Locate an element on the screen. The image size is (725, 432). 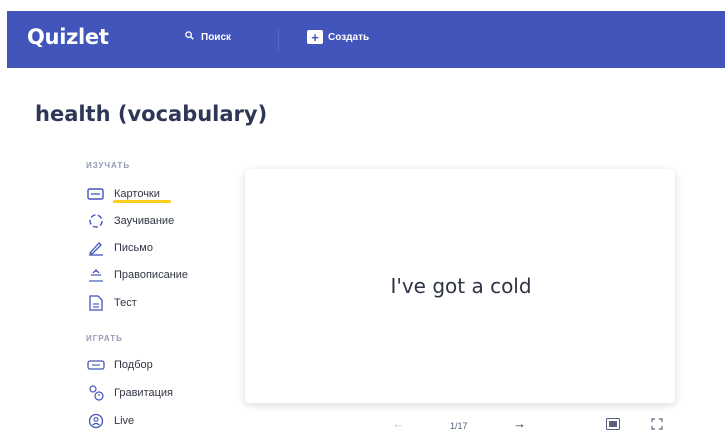
play-mode-gravity: Гравитация is located at coordinates (129, 393).